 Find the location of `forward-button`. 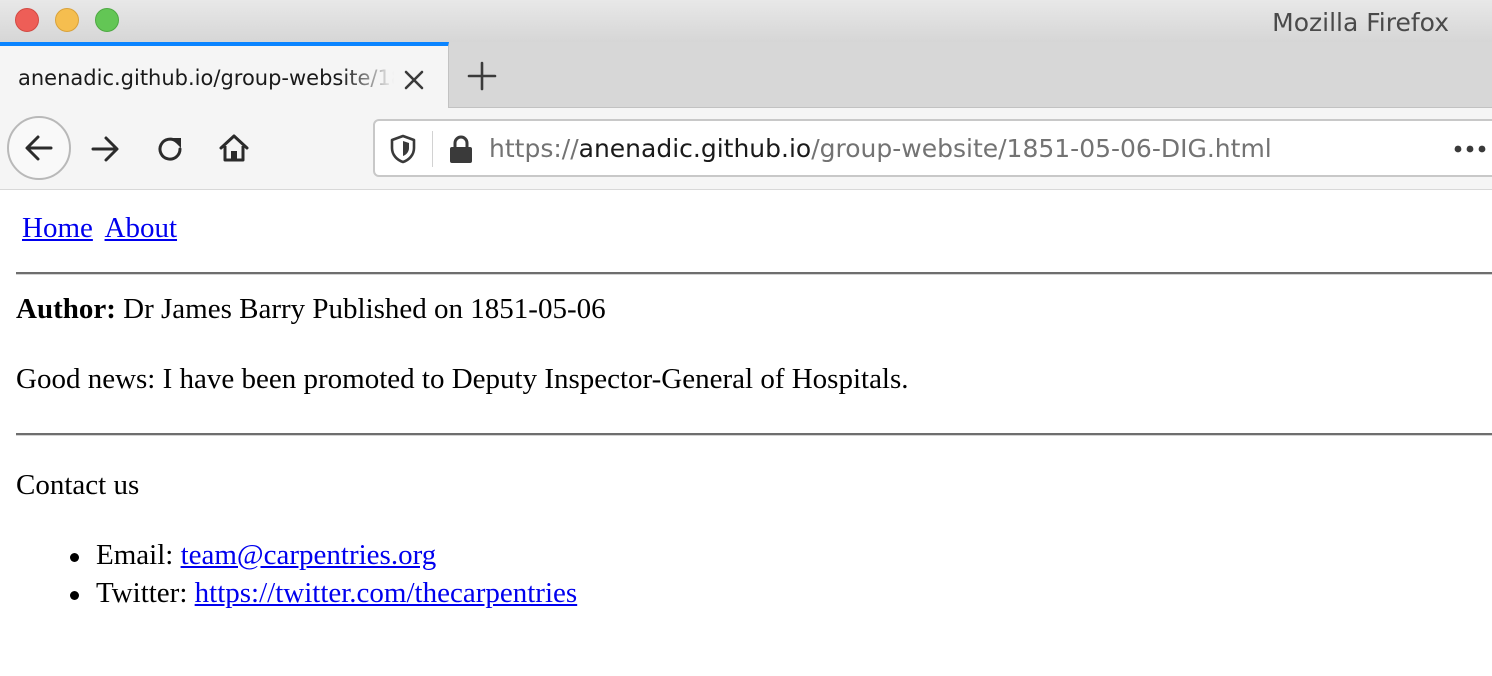

forward-button is located at coordinates (106, 149).